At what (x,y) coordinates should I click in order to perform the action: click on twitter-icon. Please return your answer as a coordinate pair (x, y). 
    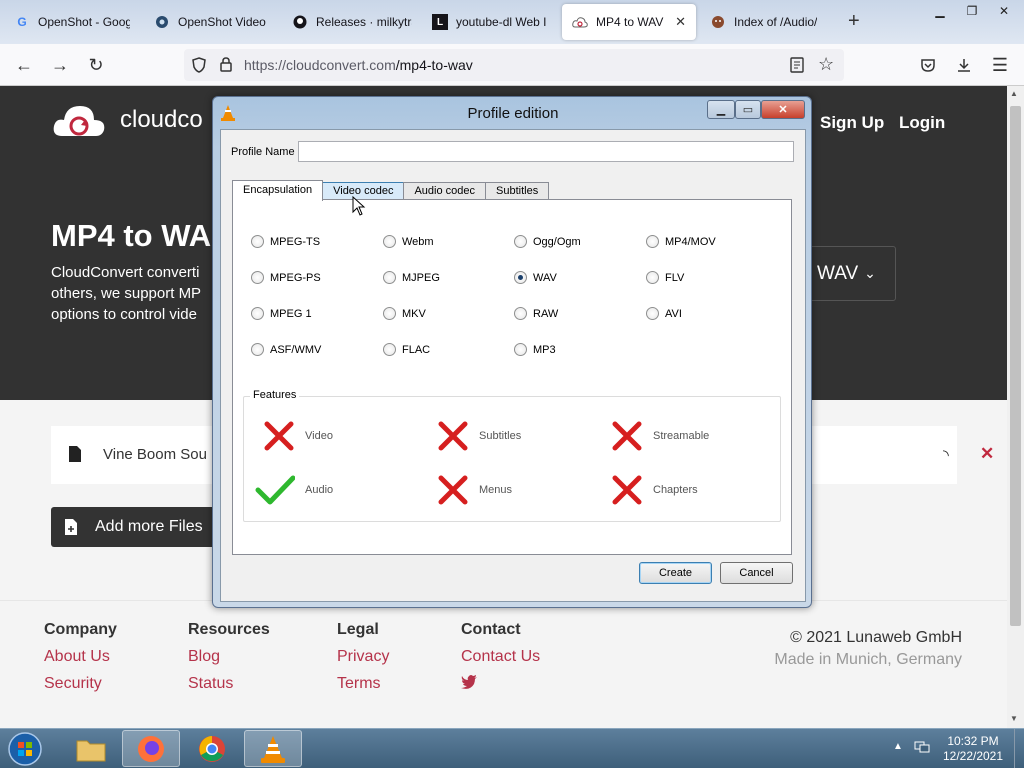
    Looking at the image, I should click on (469, 684).